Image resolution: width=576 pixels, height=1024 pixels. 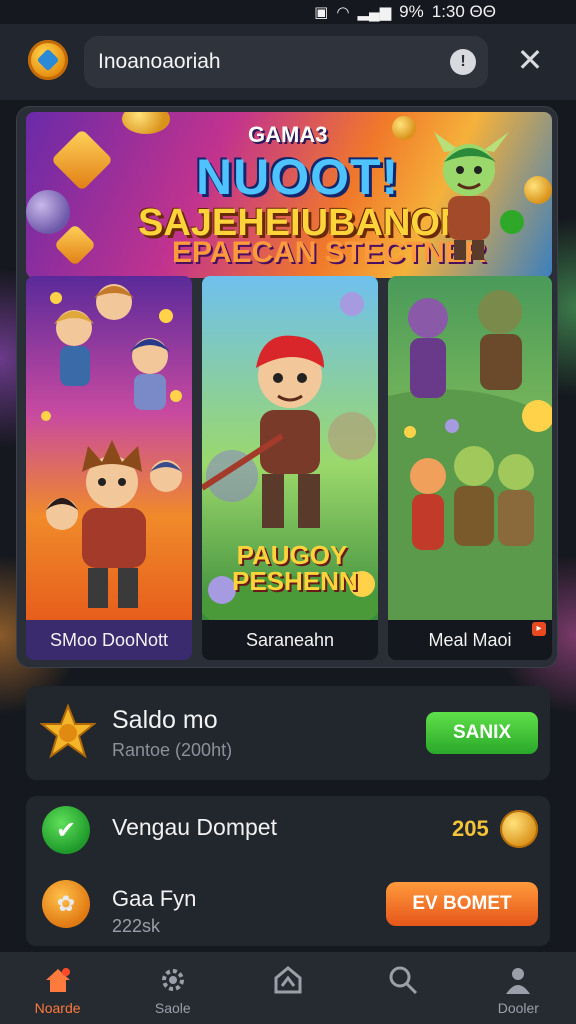 I want to click on nav-item-search, so click(x=403, y=988).